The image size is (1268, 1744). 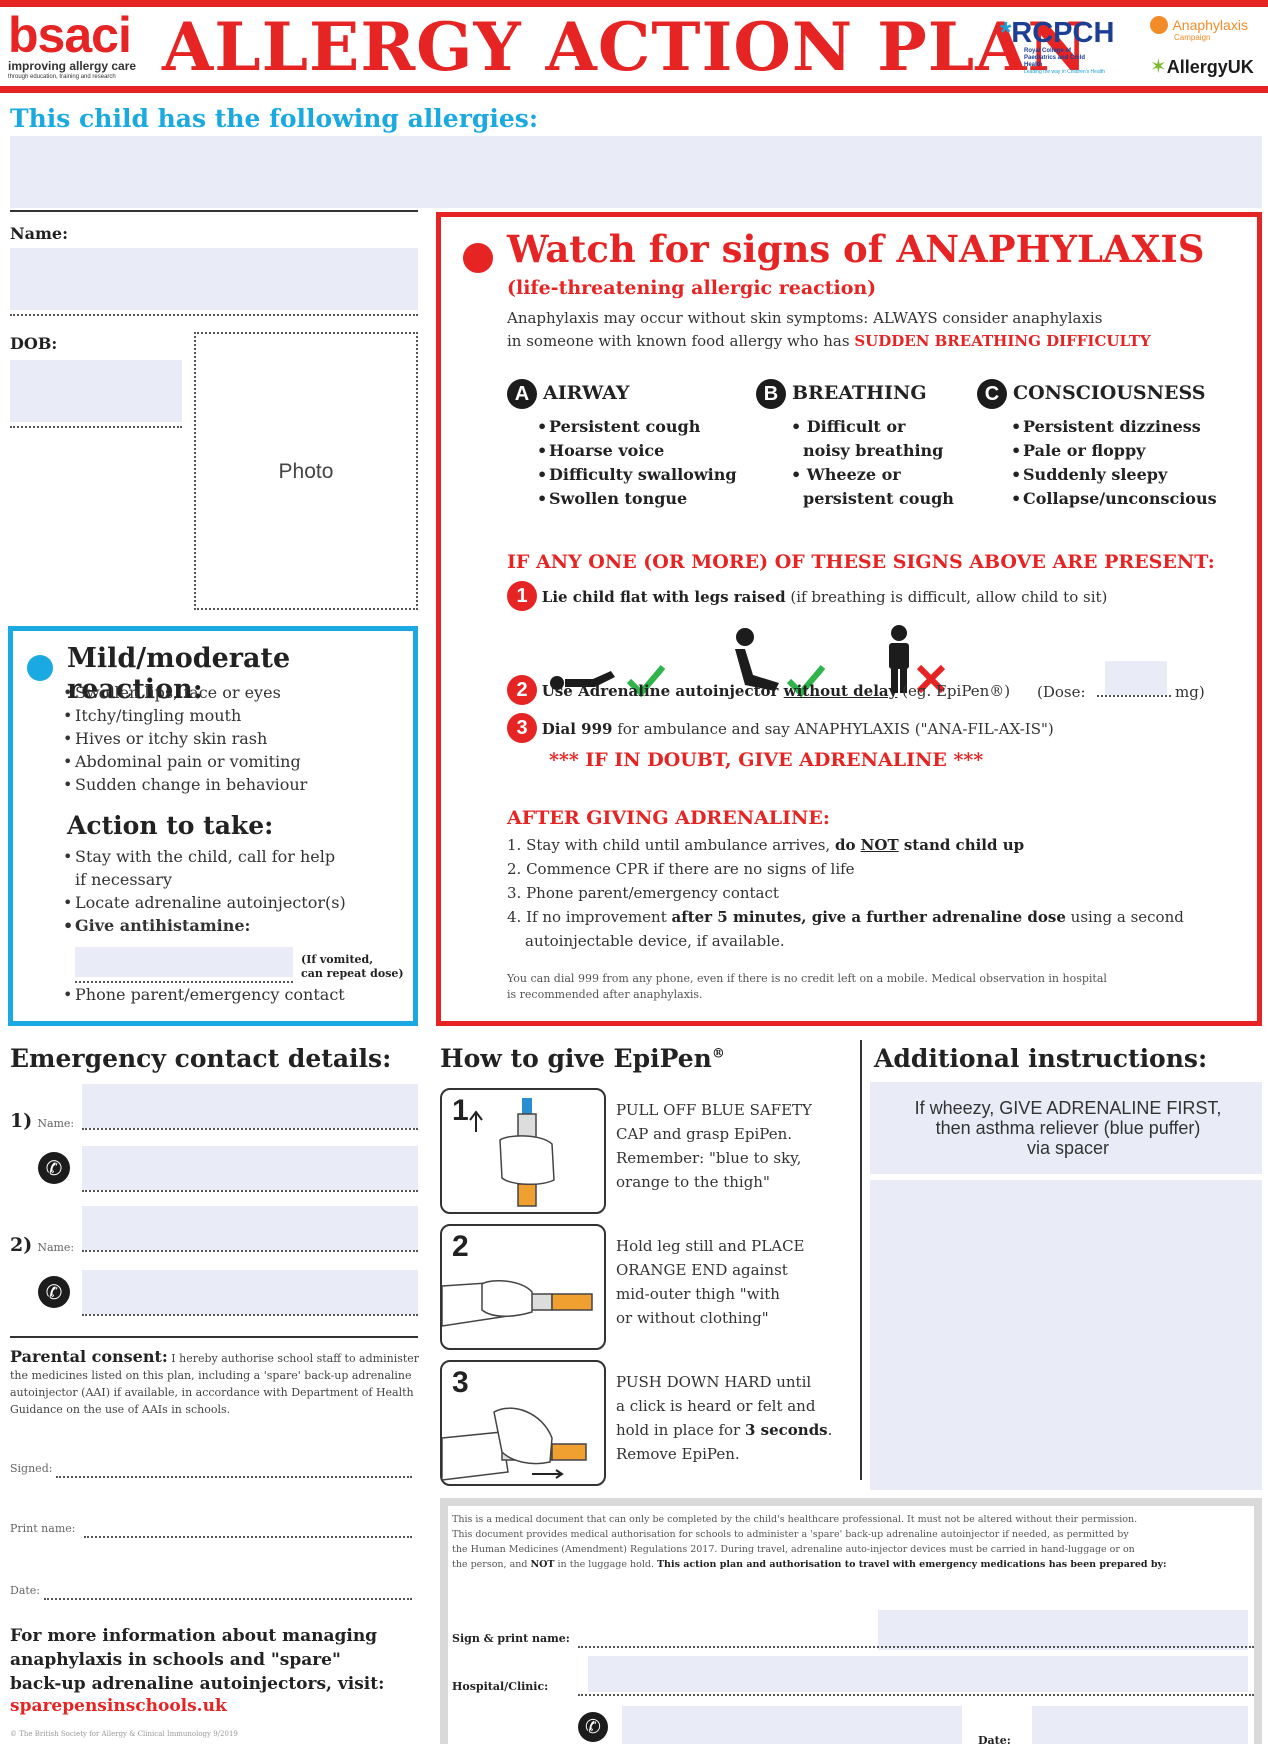 I want to click on list-item: Hoarse voice, so click(x=637, y=451).